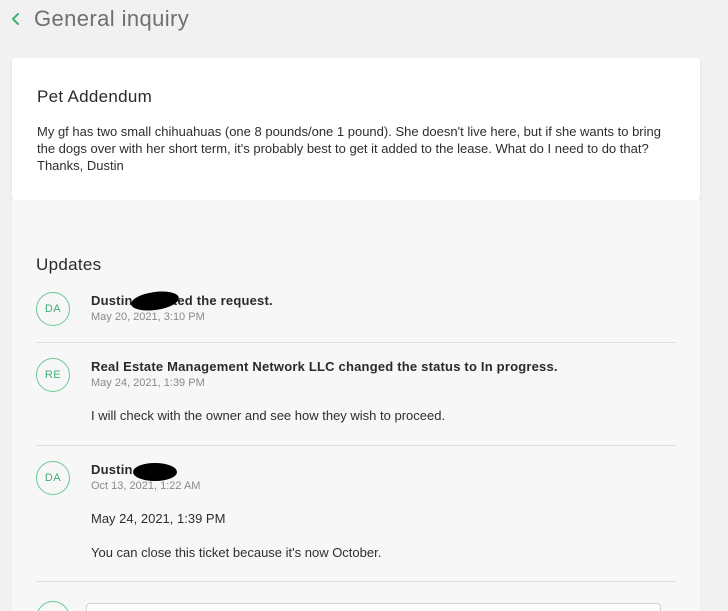  Describe the element at coordinates (95, 96) in the screenshot. I see `request-title: Pet Addendum` at that location.